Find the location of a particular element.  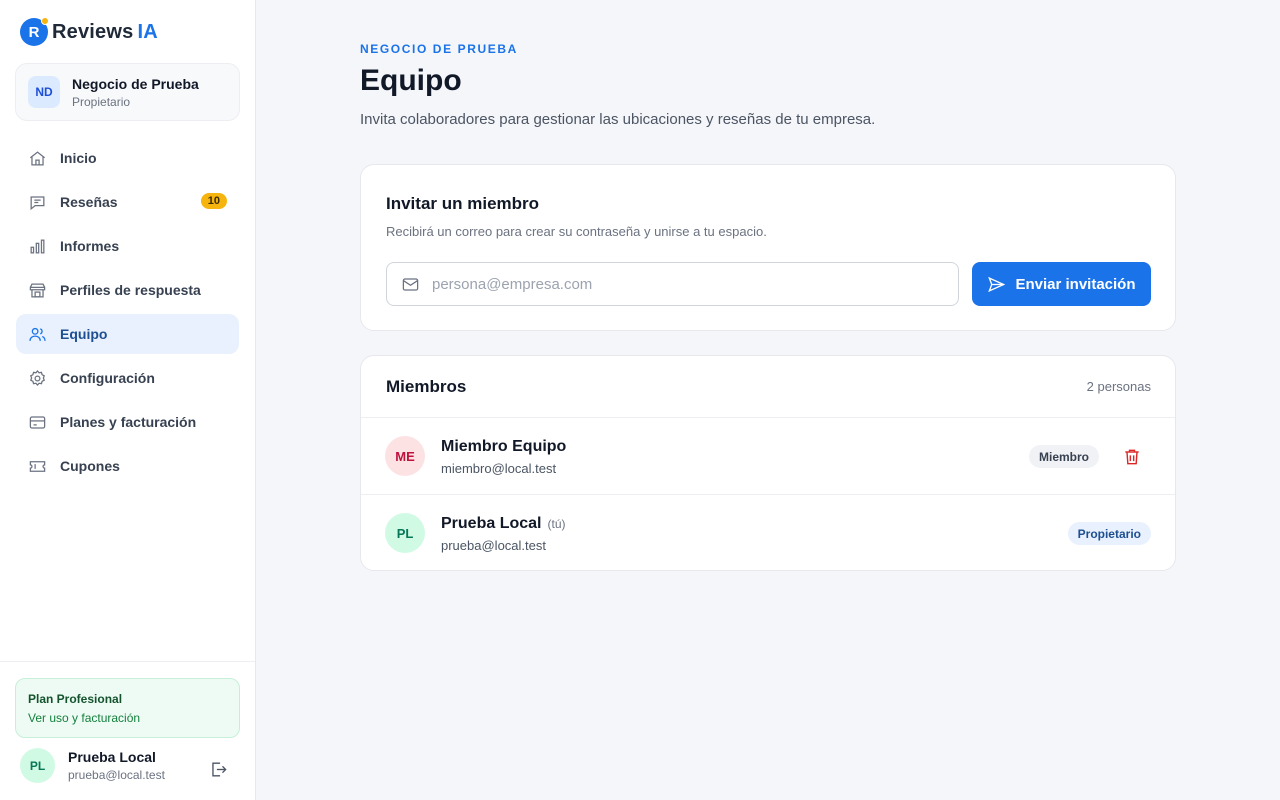

business-eyebrow: NEGOCIO DE PRUEBA is located at coordinates (439, 49).